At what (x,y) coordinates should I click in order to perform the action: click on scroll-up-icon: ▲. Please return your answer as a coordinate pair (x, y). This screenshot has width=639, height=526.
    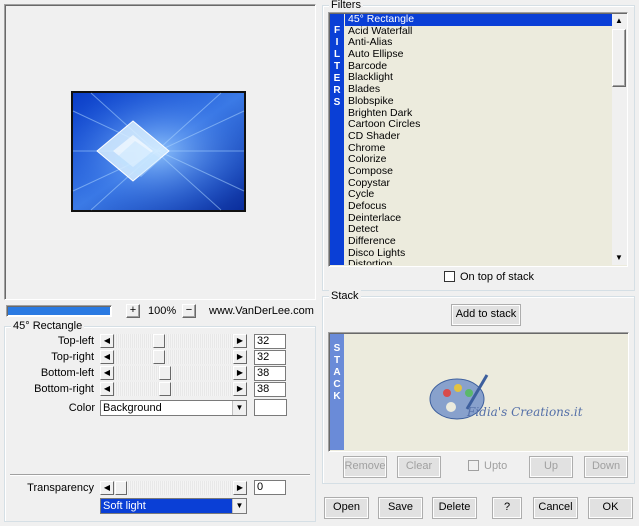
    Looking at the image, I should click on (619, 21).